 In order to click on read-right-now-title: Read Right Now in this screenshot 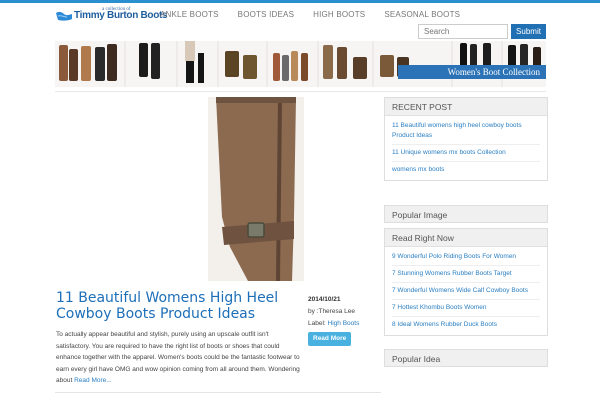, I will do `click(466, 238)`.